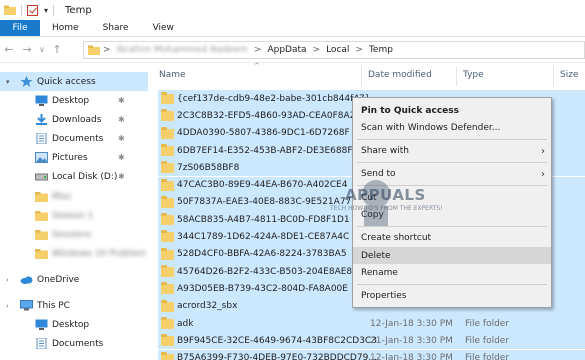 Image resolution: width=585 pixels, height=360 pixels. What do you see at coordinates (263, 237) in the screenshot?
I see `file-name: 344C1789-1D62-424A-8DE1-CE87A4C` at bounding box center [263, 237].